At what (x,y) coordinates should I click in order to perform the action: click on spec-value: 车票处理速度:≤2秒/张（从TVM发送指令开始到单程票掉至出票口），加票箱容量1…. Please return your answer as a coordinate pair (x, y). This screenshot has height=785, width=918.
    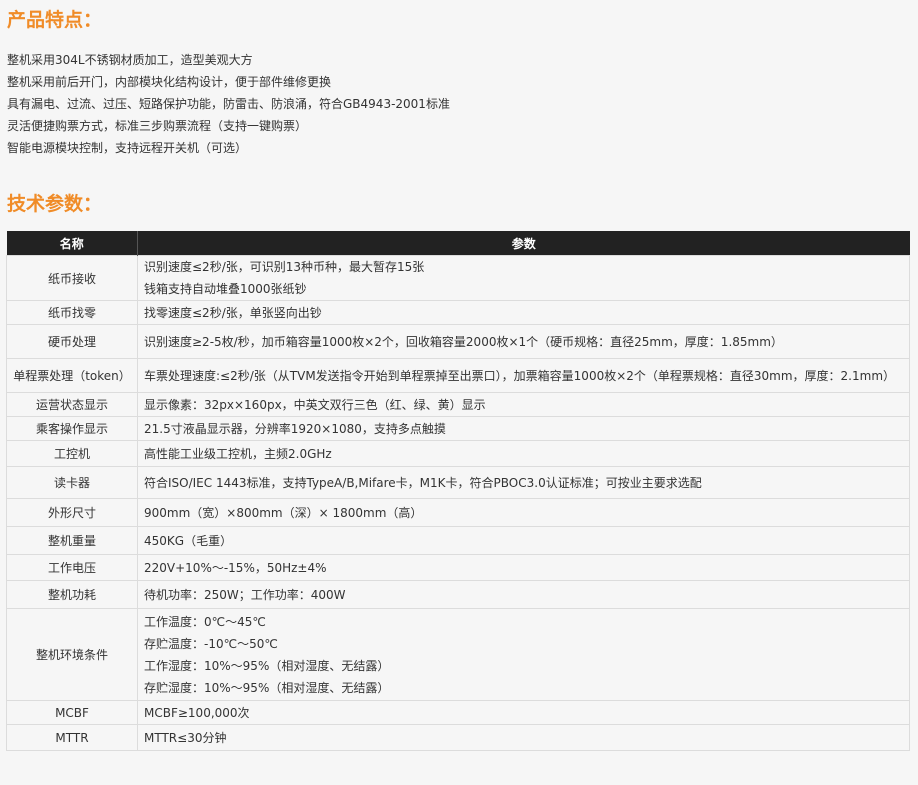
    Looking at the image, I should click on (523, 375).